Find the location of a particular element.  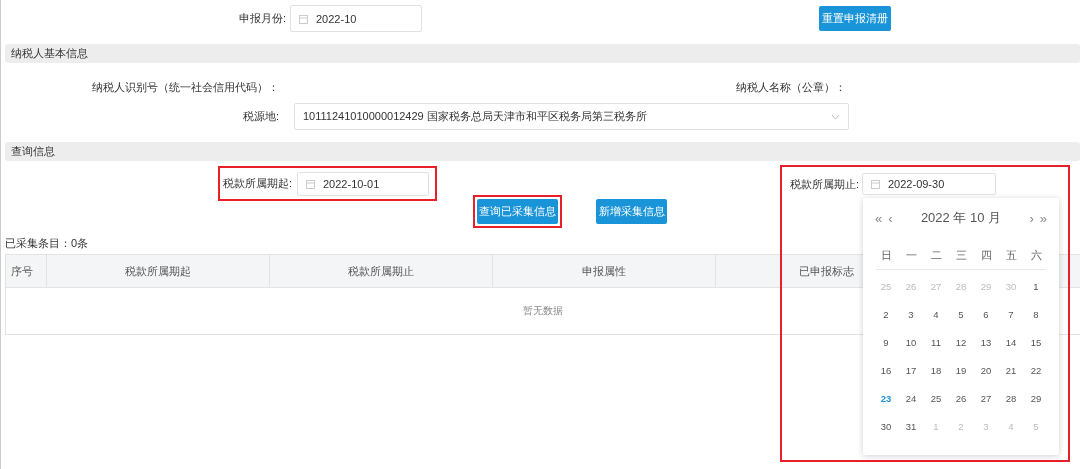

calendar-day: 22 is located at coordinates (1036, 370).